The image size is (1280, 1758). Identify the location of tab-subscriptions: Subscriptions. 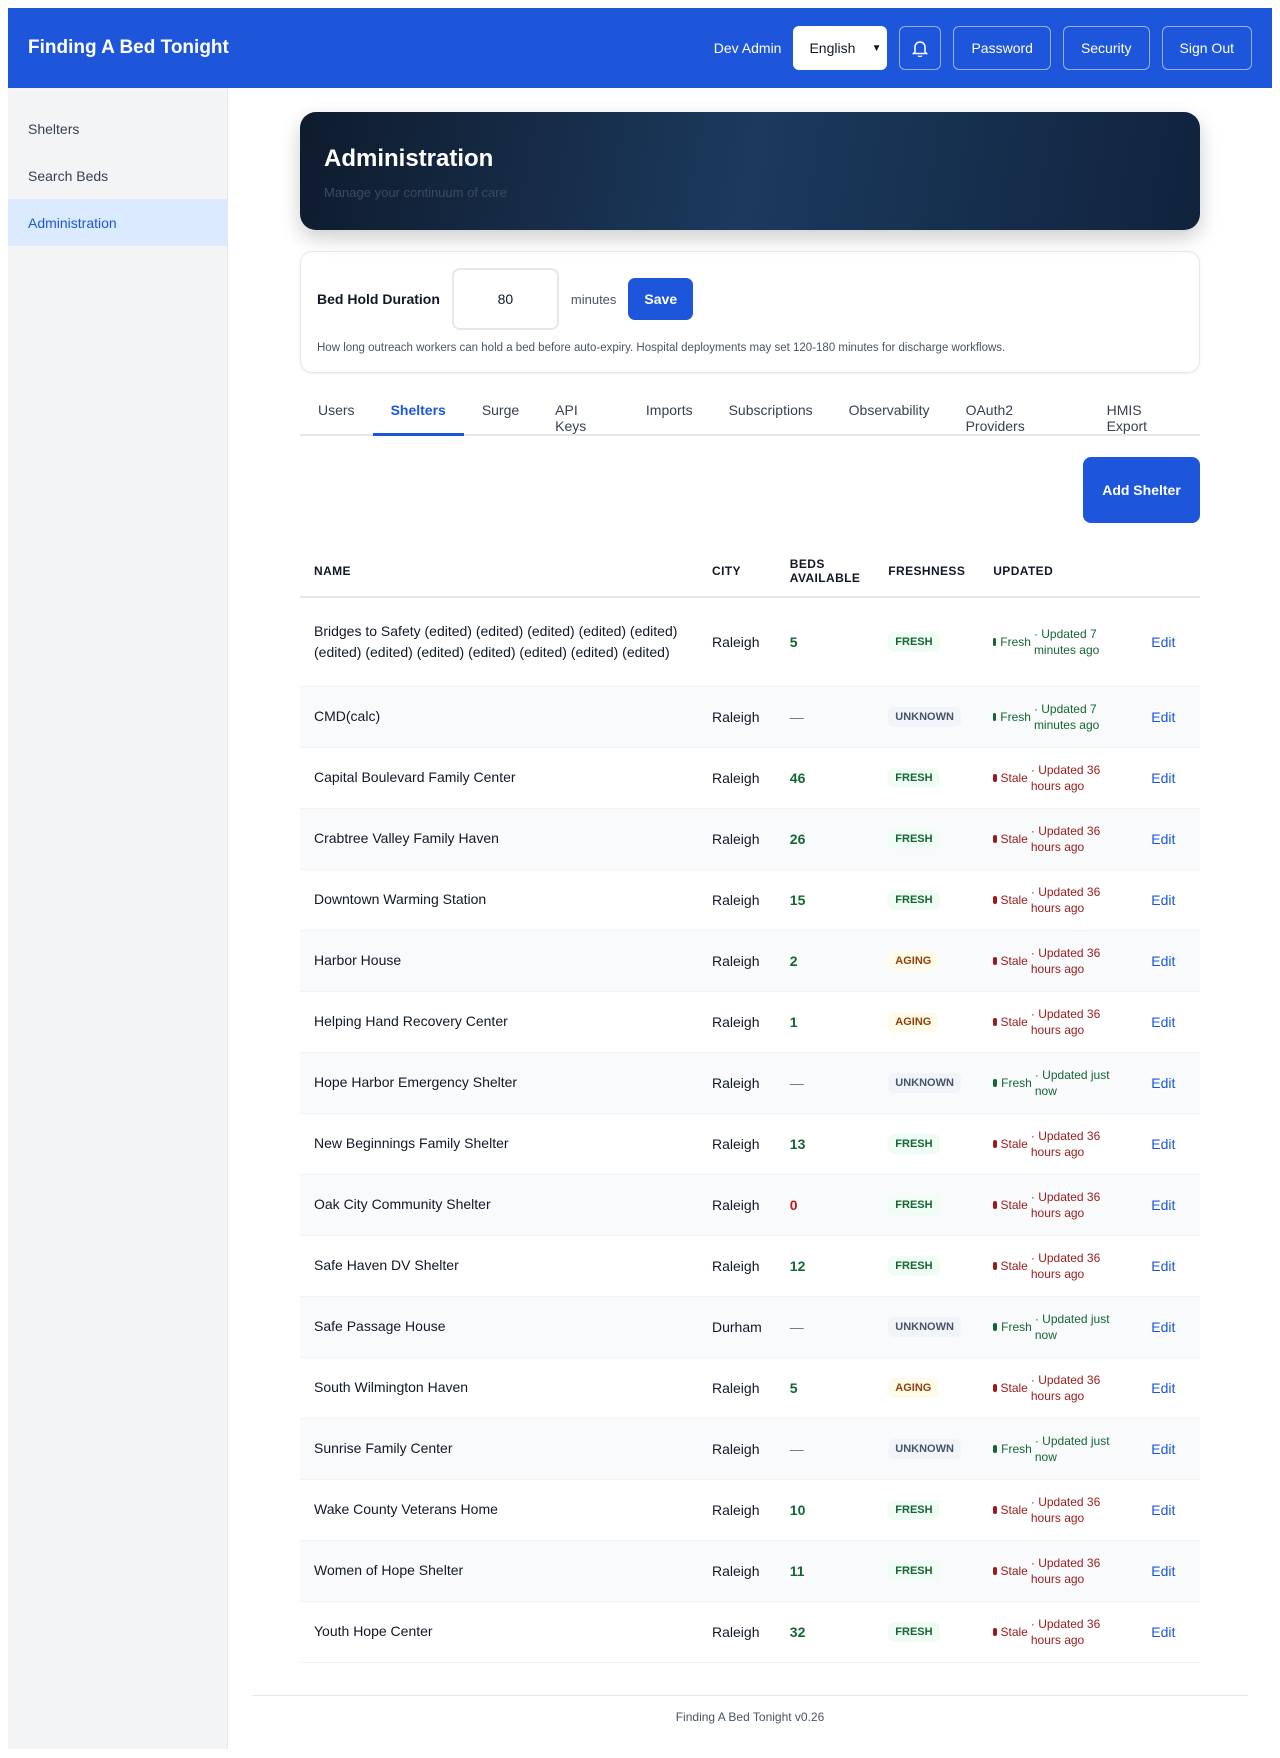
(771, 415).